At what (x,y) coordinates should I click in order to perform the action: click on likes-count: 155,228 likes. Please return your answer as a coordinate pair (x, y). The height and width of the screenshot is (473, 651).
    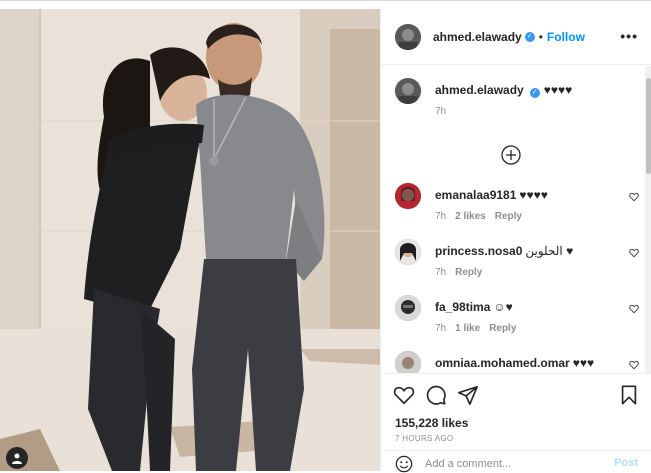
    Looking at the image, I should click on (431, 423).